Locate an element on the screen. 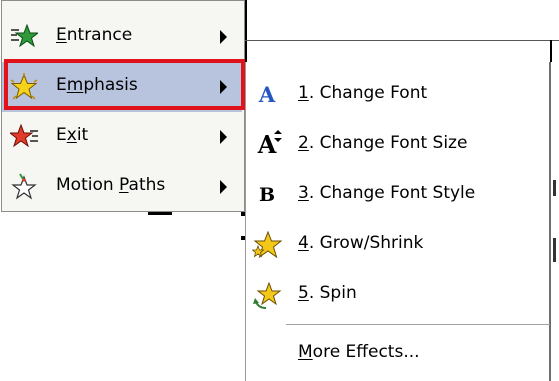 The width and height of the screenshot is (559, 381). menu-item-grow-shrink: 4. Grow/Shrink is located at coordinates (398, 244).